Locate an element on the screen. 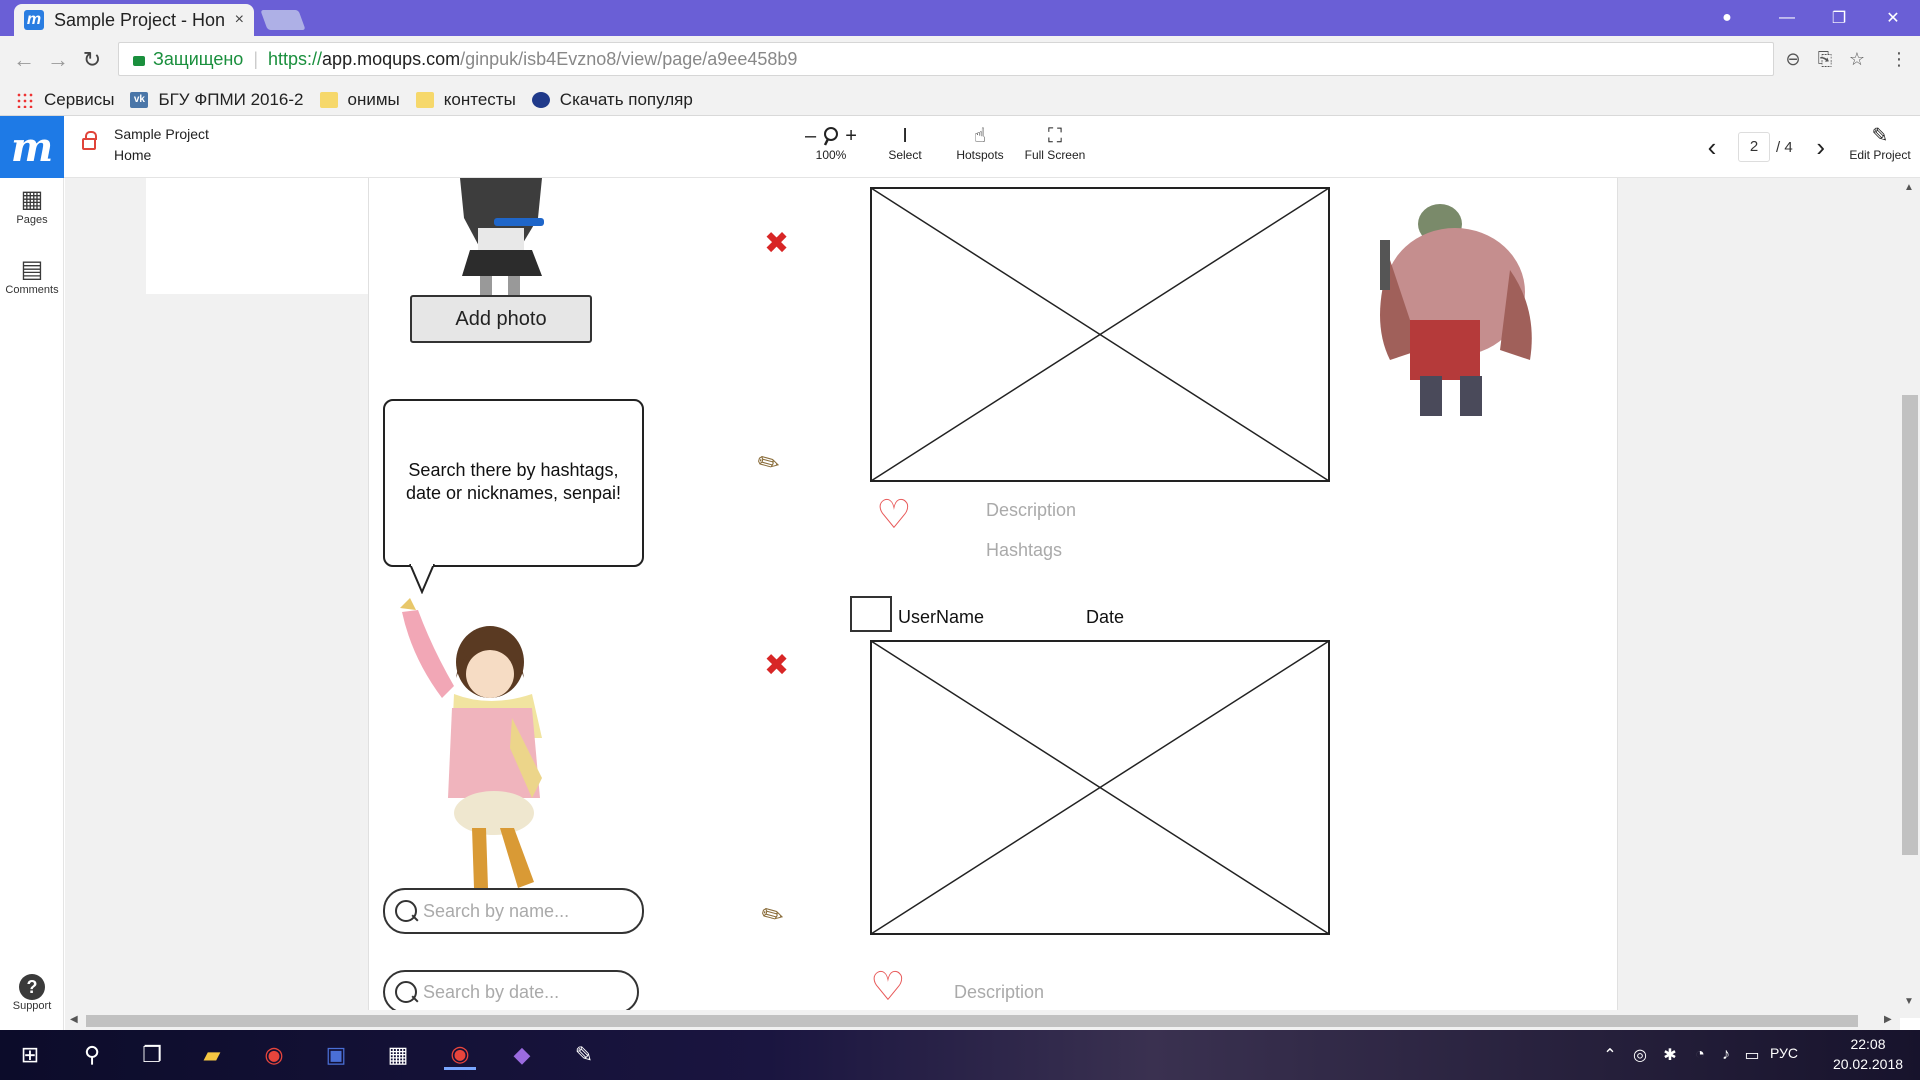 This screenshot has height=1080, width=1920. comments-button: ▤ Comments is located at coordinates (32, 276).